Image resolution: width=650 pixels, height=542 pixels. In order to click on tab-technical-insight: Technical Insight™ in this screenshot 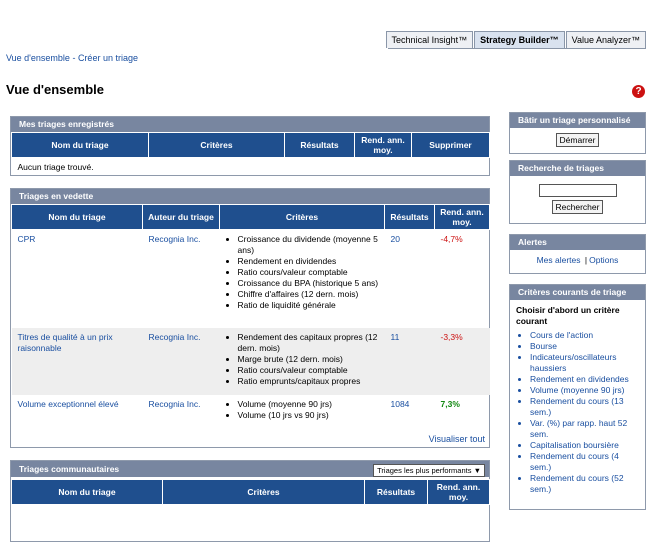, I will do `click(429, 39)`.